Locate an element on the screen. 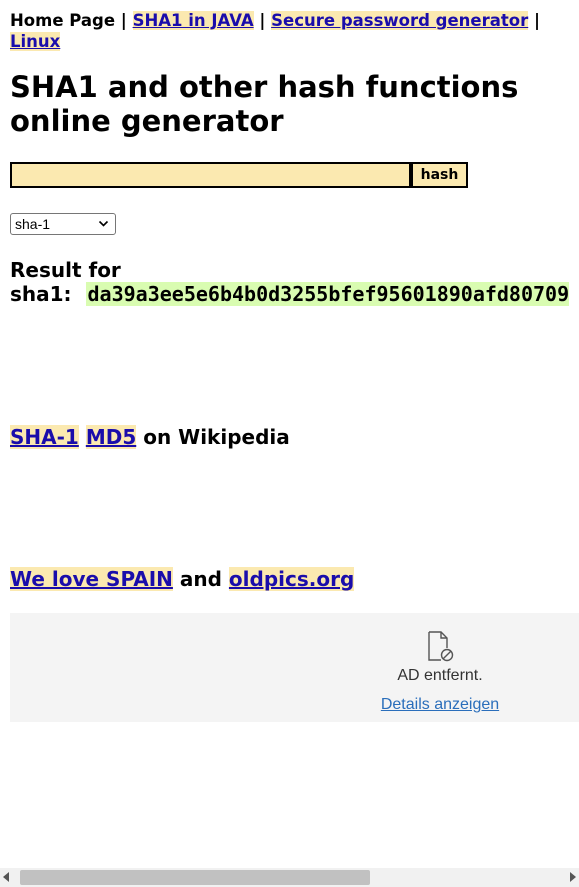  promo-links: We love SPAIN and oldpics.org is located at coordinates (182, 579).